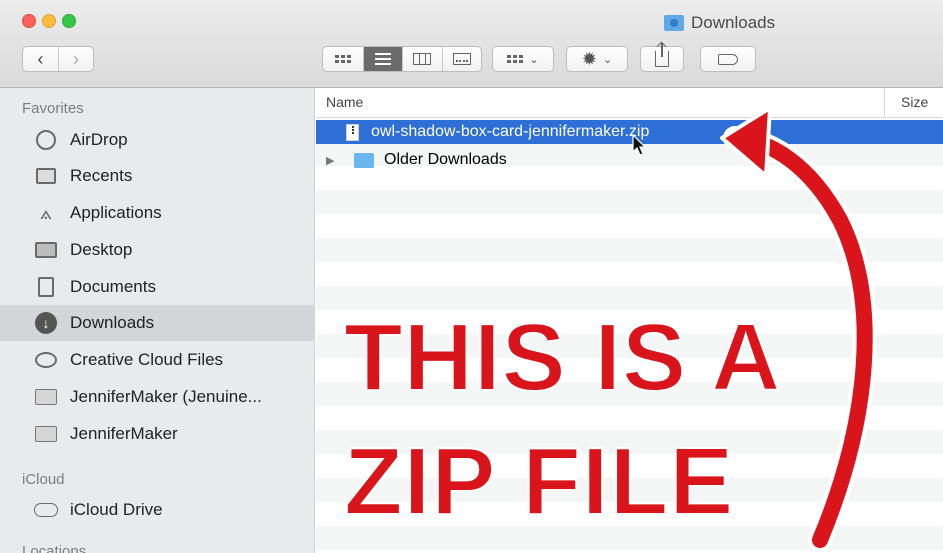  What do you see at coordinates (46, 510) in the screenshot?
I see `cloud-icon` at bounding box center [46, 510].